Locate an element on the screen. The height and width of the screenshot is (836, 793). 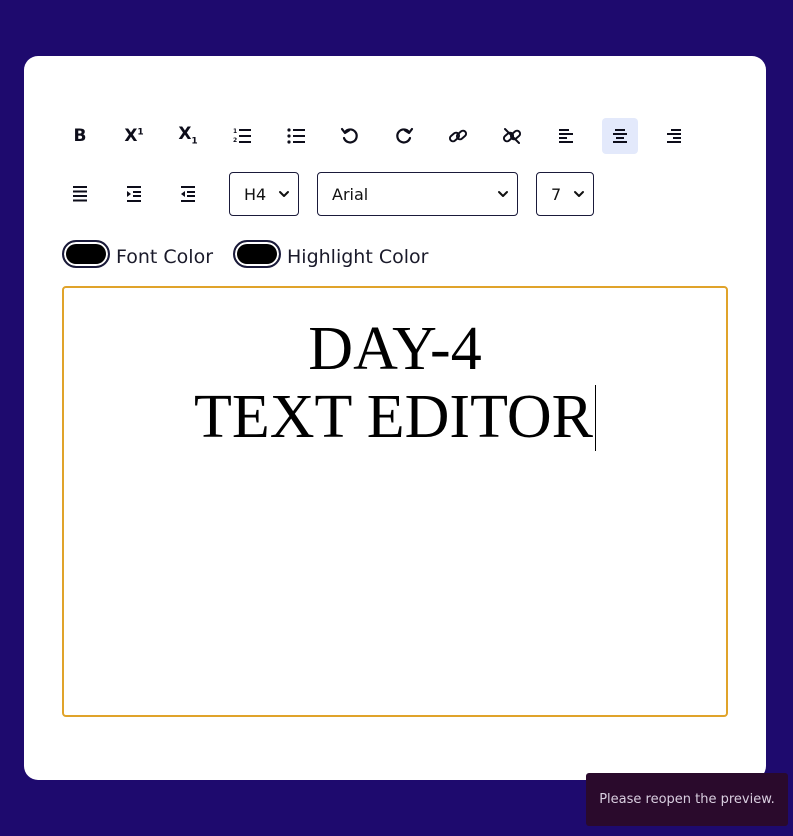
outdent-button is located at coordinates (188, 194).